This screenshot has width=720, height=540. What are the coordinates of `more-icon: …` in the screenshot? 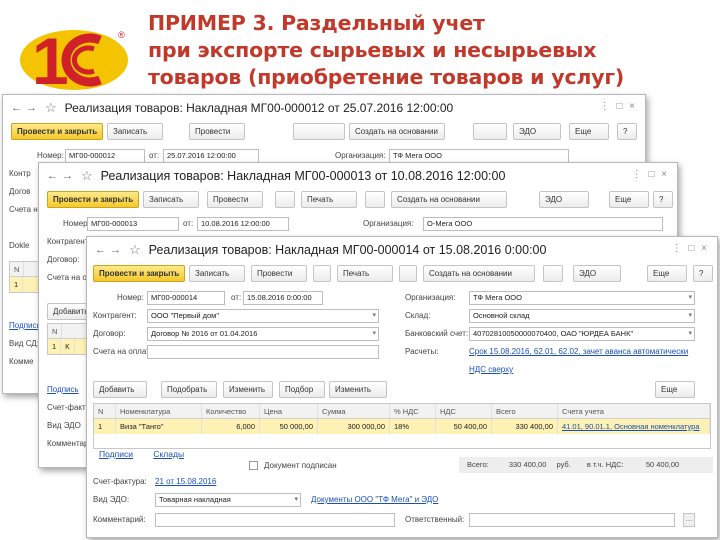 It's located at (689, 520).